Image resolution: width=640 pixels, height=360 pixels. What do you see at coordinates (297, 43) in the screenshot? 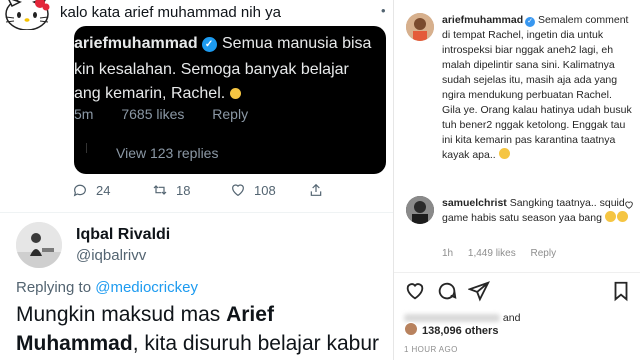
I see `embedded-text-line1: Semua manusia bisa` at bounding box center [297, 43].